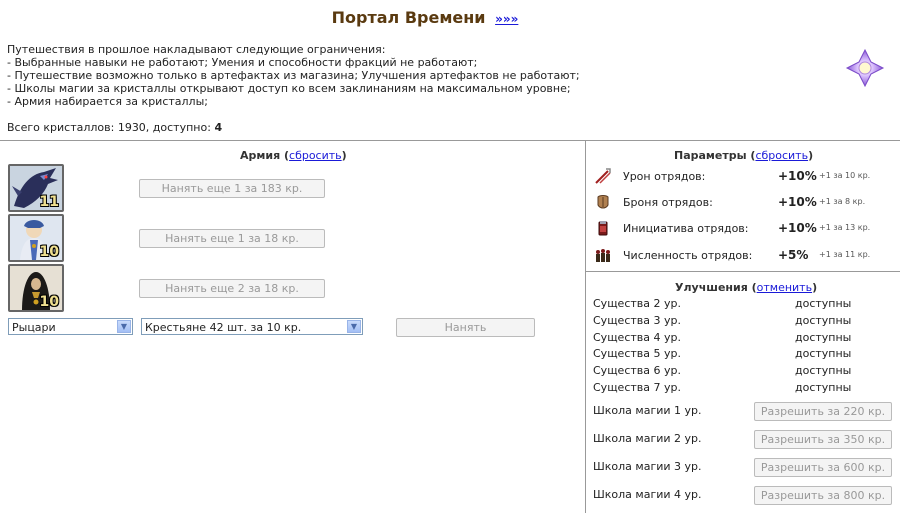  What do you see at coordinates (223, 327) in the screenshot?
I see `unit-select-value: Крестьяне 42 шт. за 10 кр.` at bounding box center [223, 327].